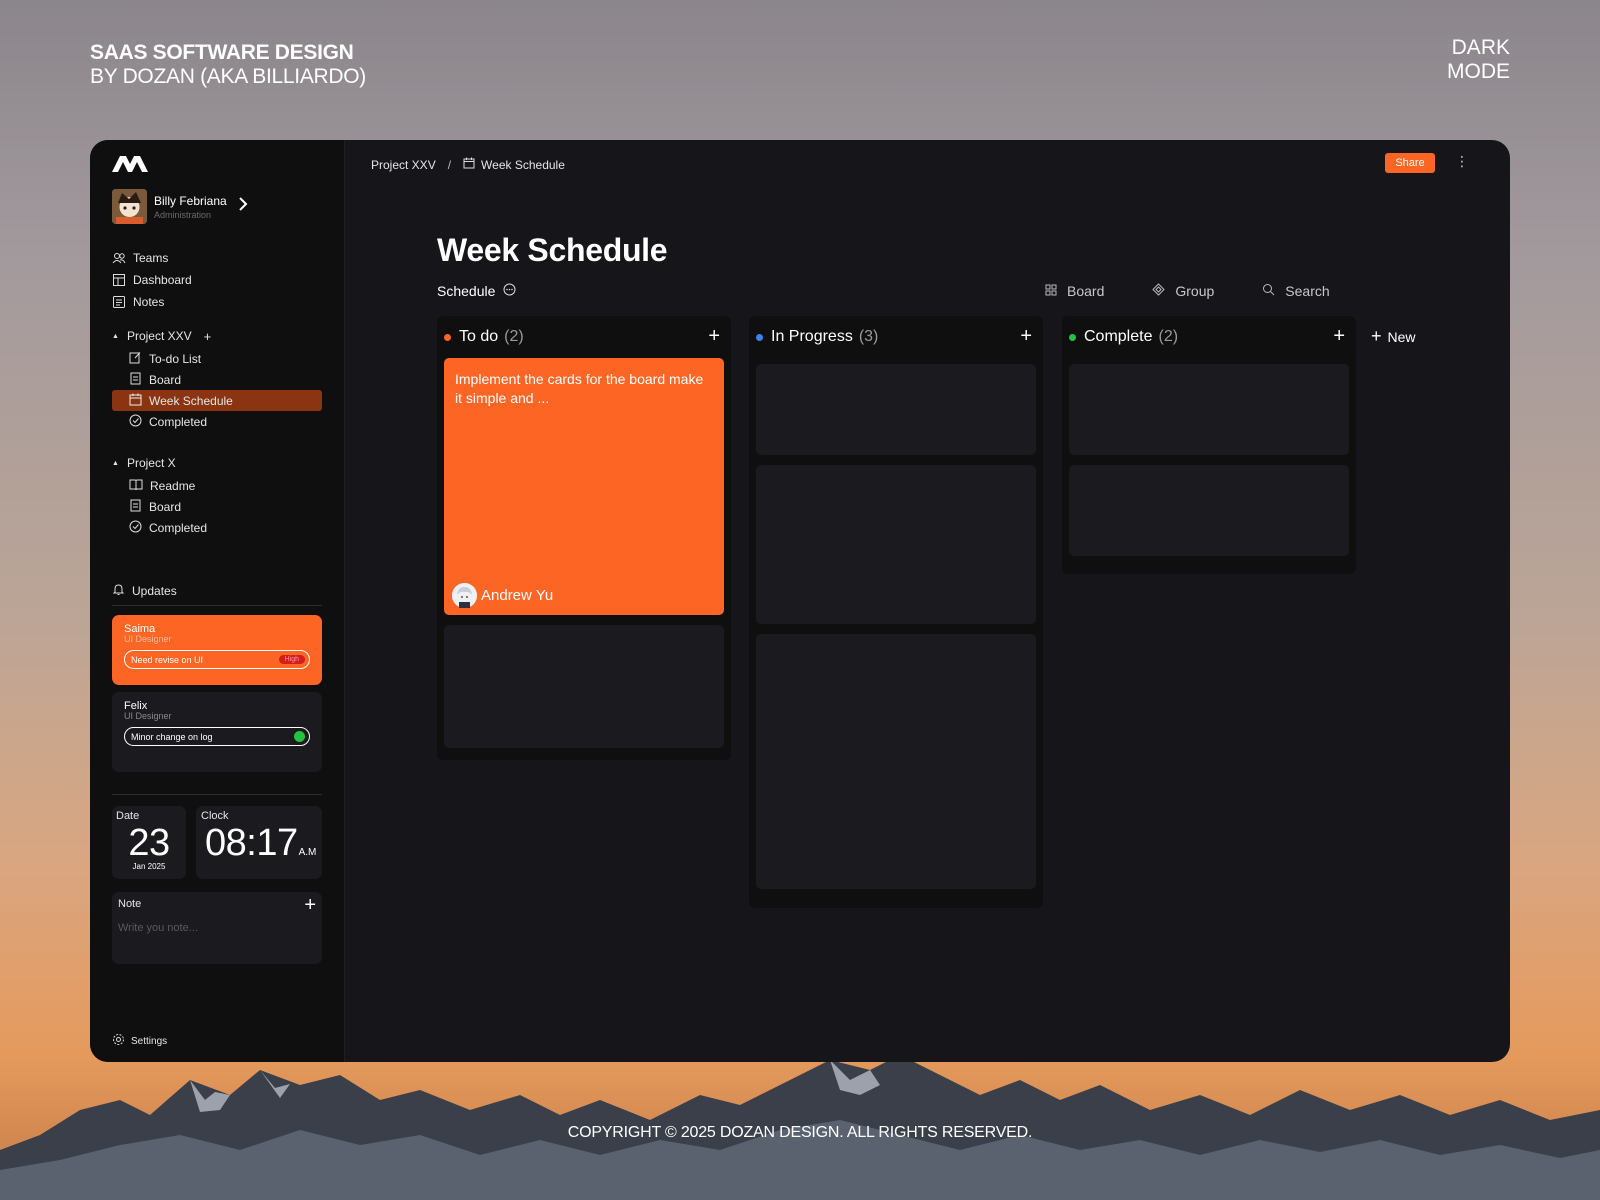 This screenshot has height=1200, width=1600. Describe the element at coordinates (149, 866) in the screenshot. I see `date-month-year: Jan 2025` at that location.